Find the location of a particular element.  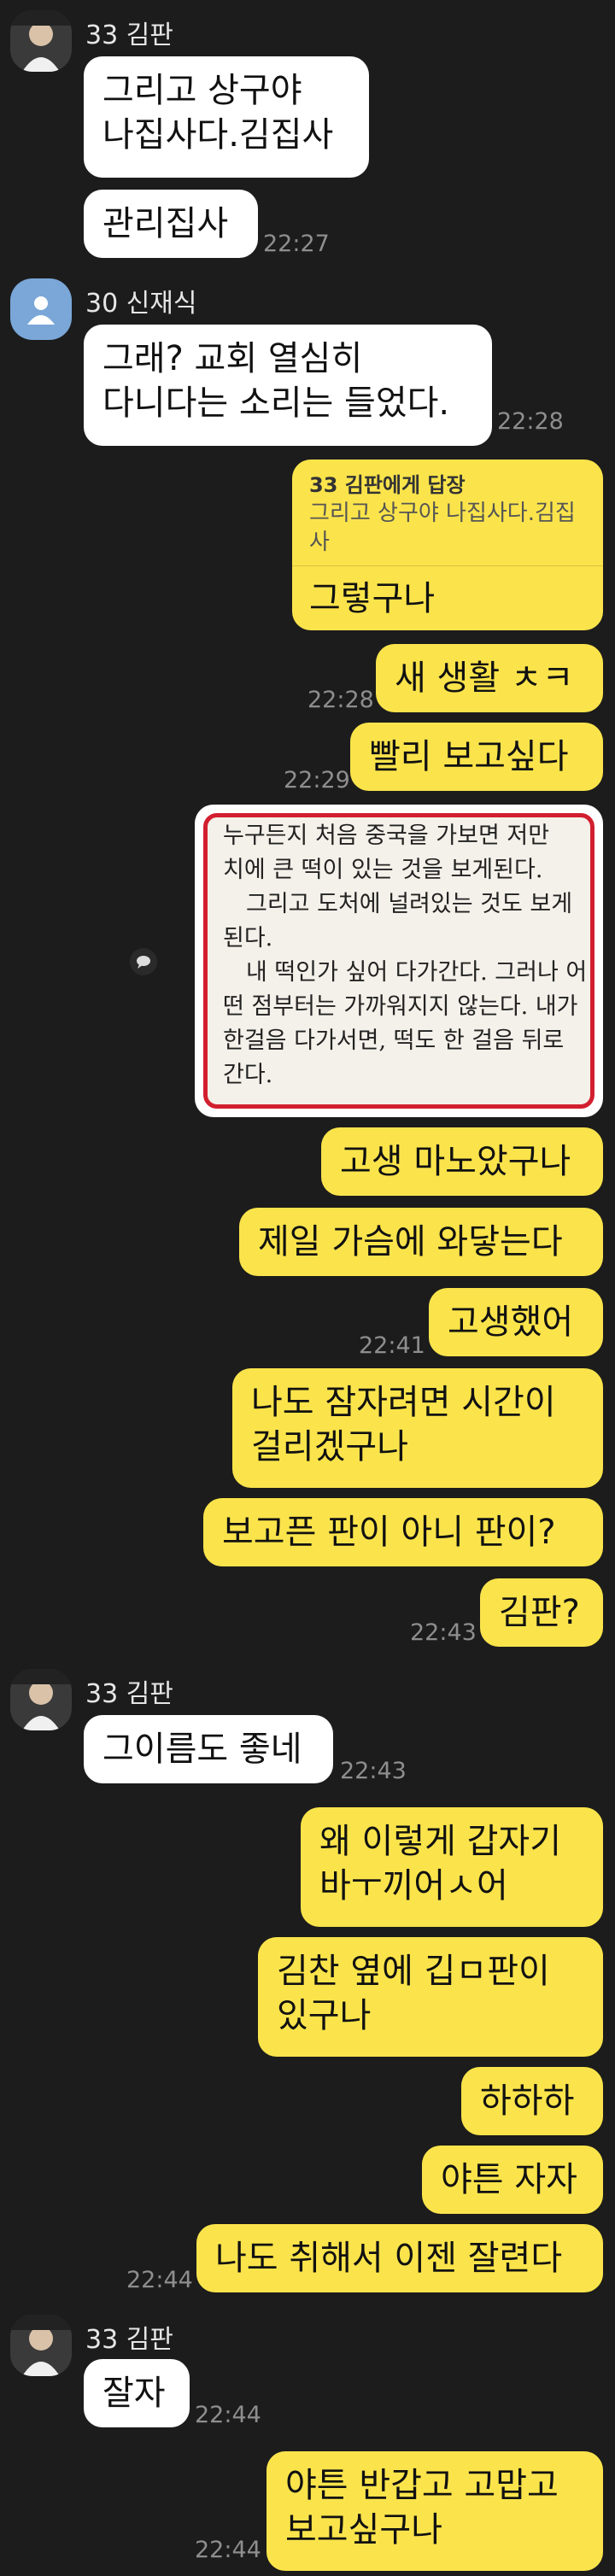

message-bubble: 고생했어 is located at coordinates (516, 1322).